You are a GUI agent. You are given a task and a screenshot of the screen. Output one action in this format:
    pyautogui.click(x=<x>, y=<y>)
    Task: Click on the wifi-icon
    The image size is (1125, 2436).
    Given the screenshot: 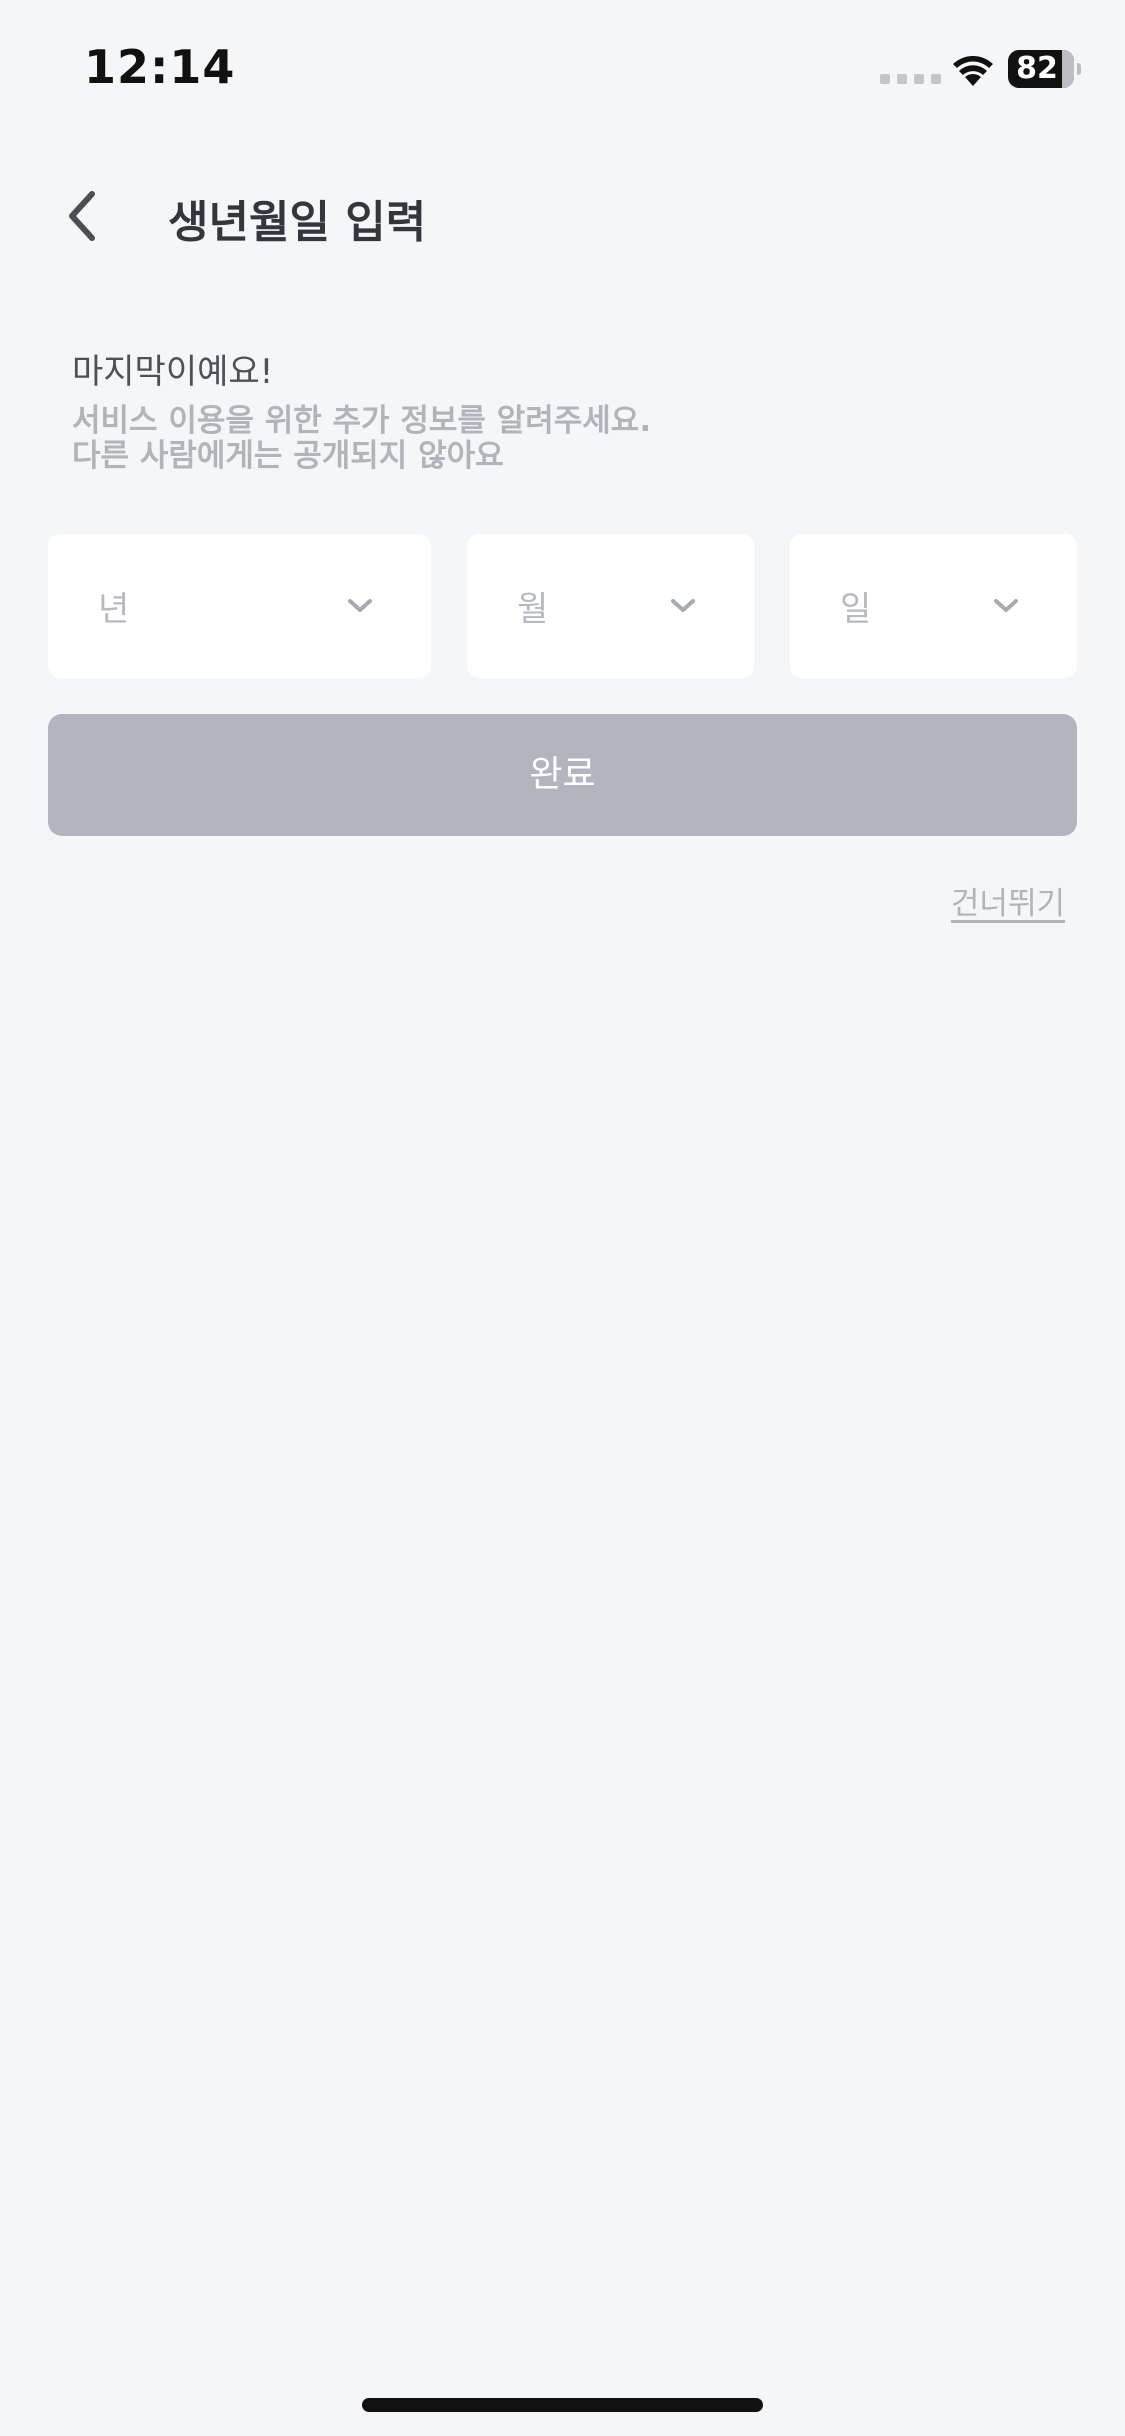 What is the action you would take?
    pyautogui.click(x=973, y=71)
    